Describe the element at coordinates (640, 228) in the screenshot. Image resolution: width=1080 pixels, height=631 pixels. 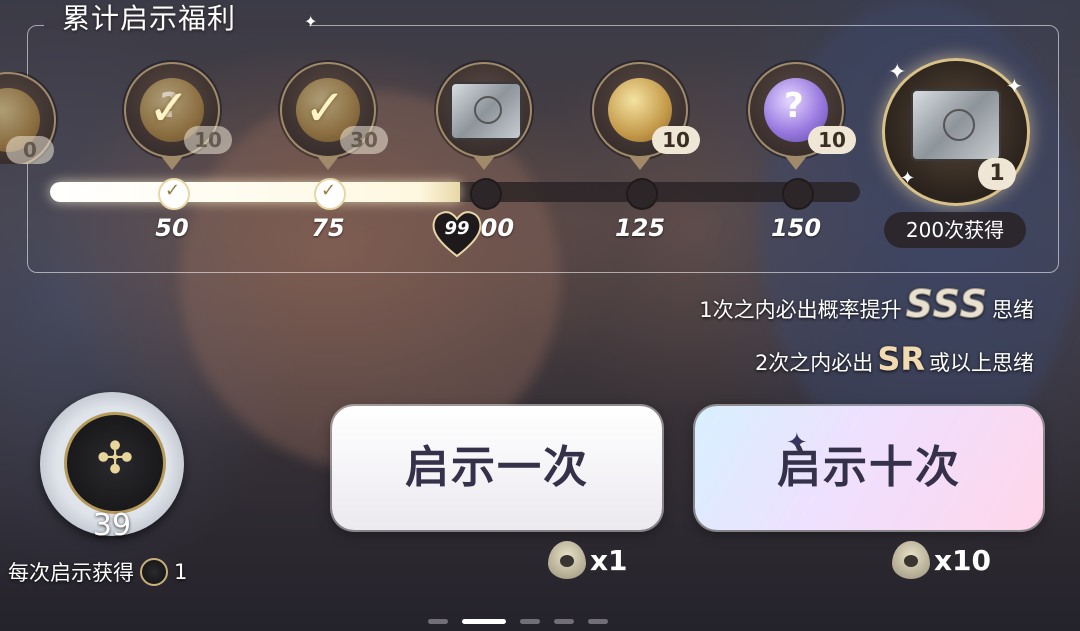
I see `milestone-label: 125` at that location.